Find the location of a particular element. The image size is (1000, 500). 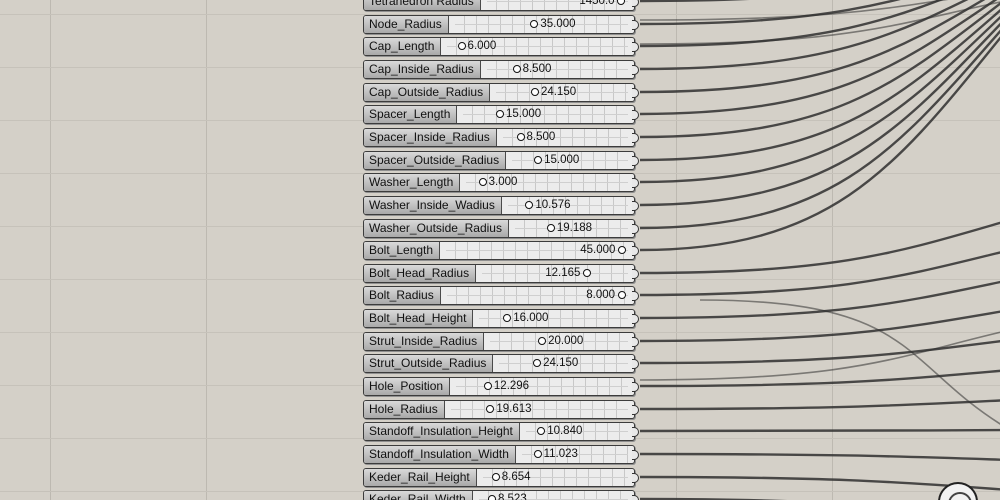

number-slider-tetrahedron-radius: Tetrahedron Radius 1450.0 is located at coordinates (501, 5).